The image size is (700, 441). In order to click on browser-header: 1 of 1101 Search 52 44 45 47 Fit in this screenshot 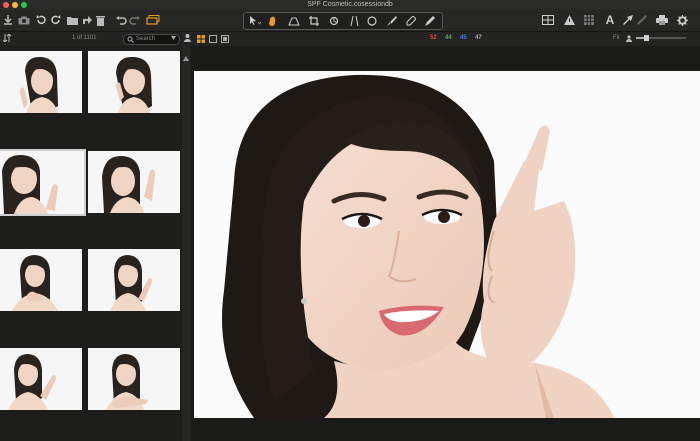, I will do `click(350, 39)`.